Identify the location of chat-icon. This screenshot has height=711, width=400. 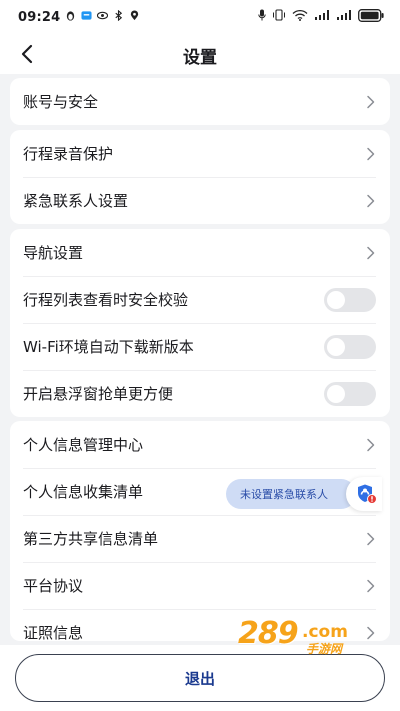
(86, 17).